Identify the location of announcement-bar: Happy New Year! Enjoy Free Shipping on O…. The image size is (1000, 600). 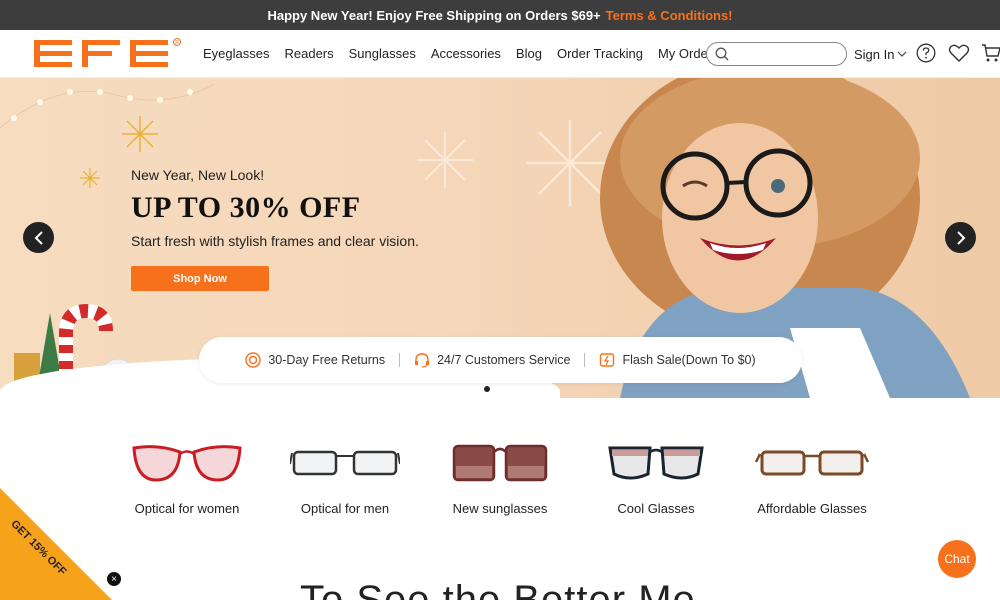
(500, 15).